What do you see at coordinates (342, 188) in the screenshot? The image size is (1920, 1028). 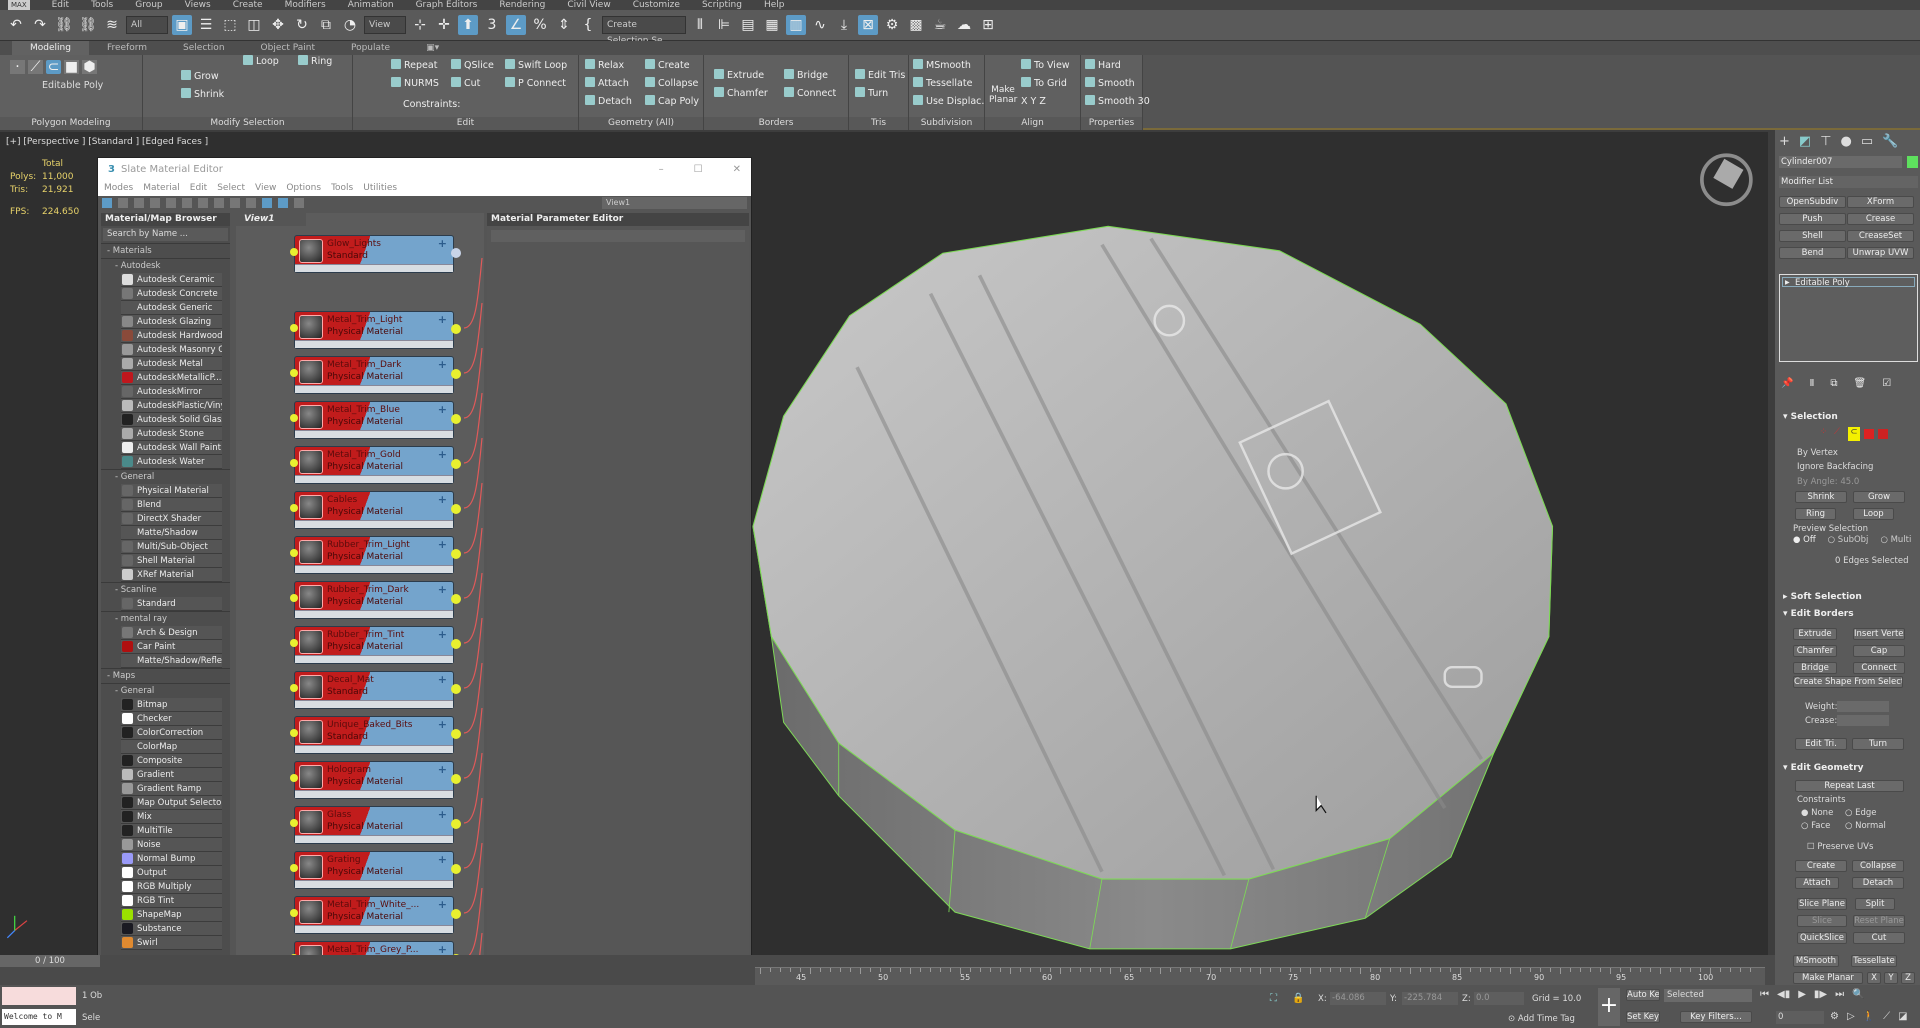 I see `slate-menu-tools: Tools` at bounding box center [342, 188].